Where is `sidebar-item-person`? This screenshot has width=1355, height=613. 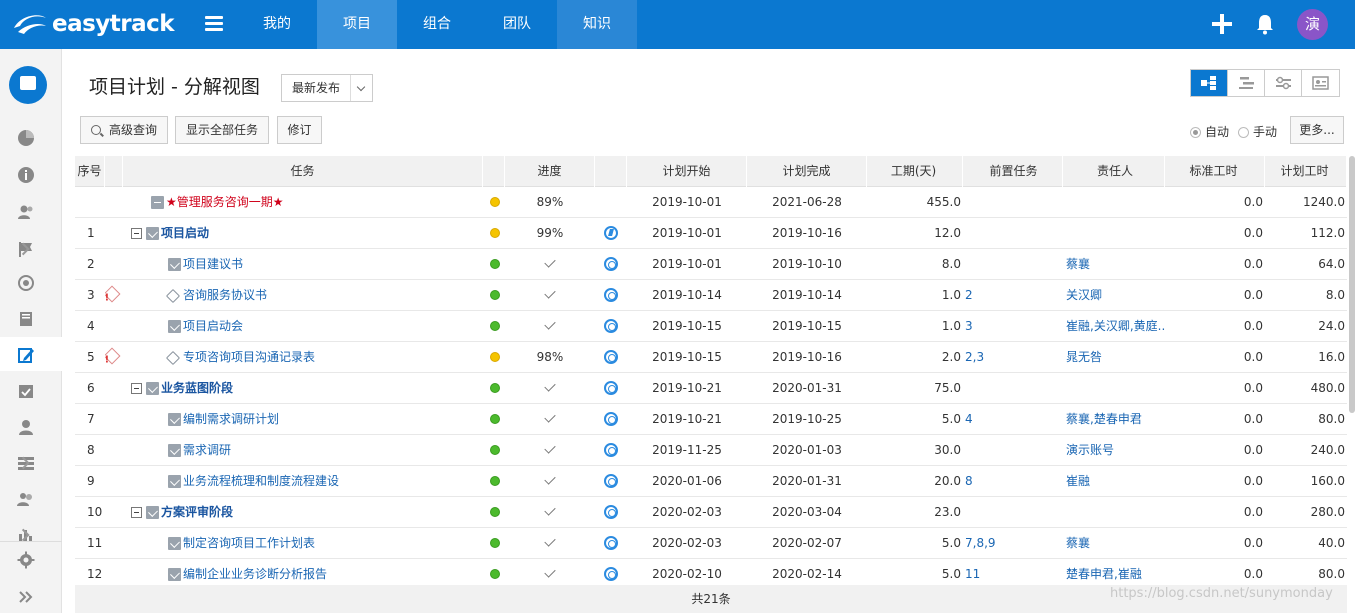 sidebar-item-person is located at coordinates (31, 426).